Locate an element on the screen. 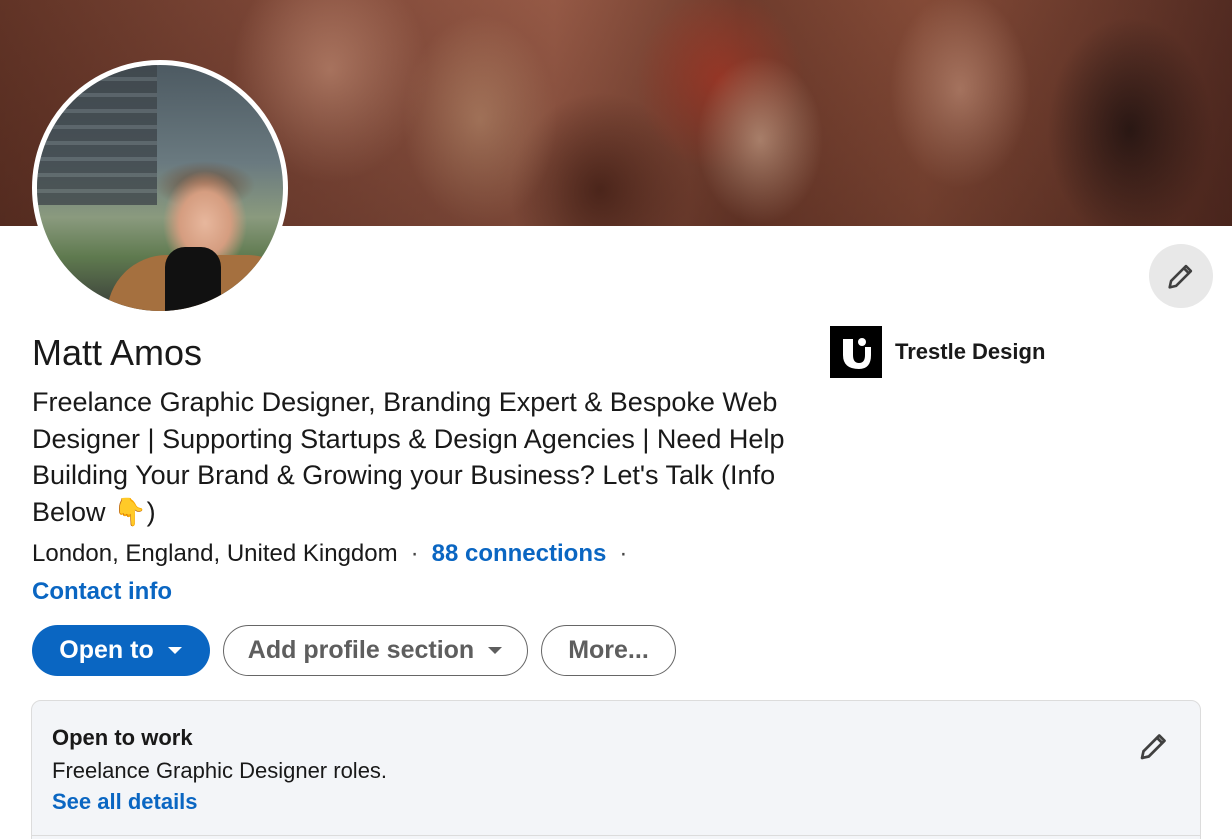  current-company: Trestle Design is located at coordinates (937, 352).